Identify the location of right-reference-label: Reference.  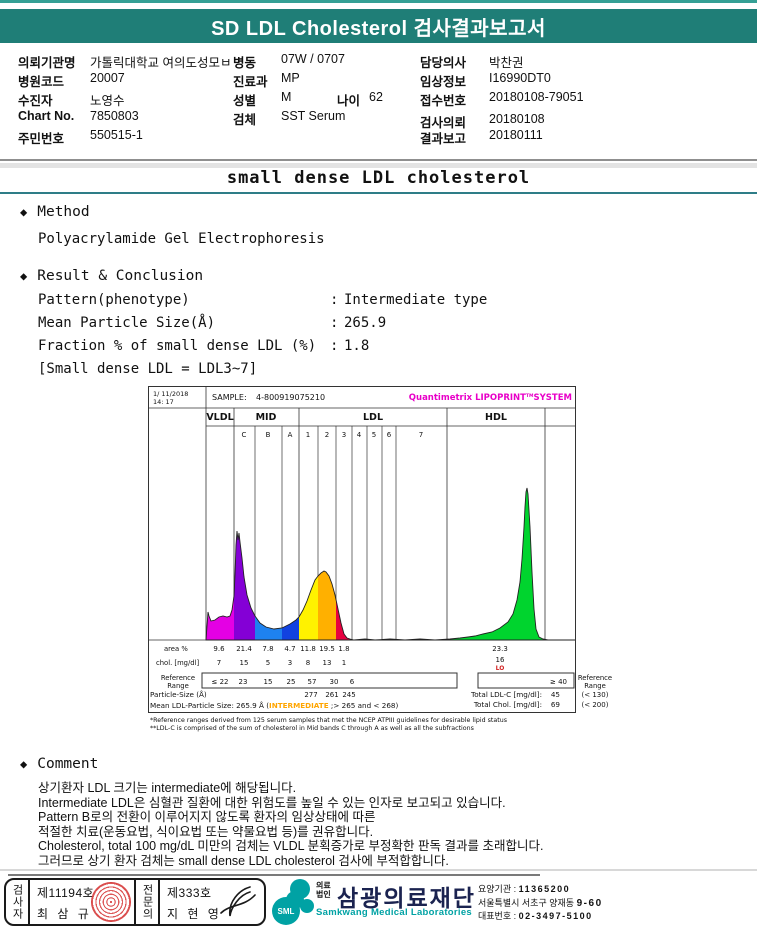
(595, 678).